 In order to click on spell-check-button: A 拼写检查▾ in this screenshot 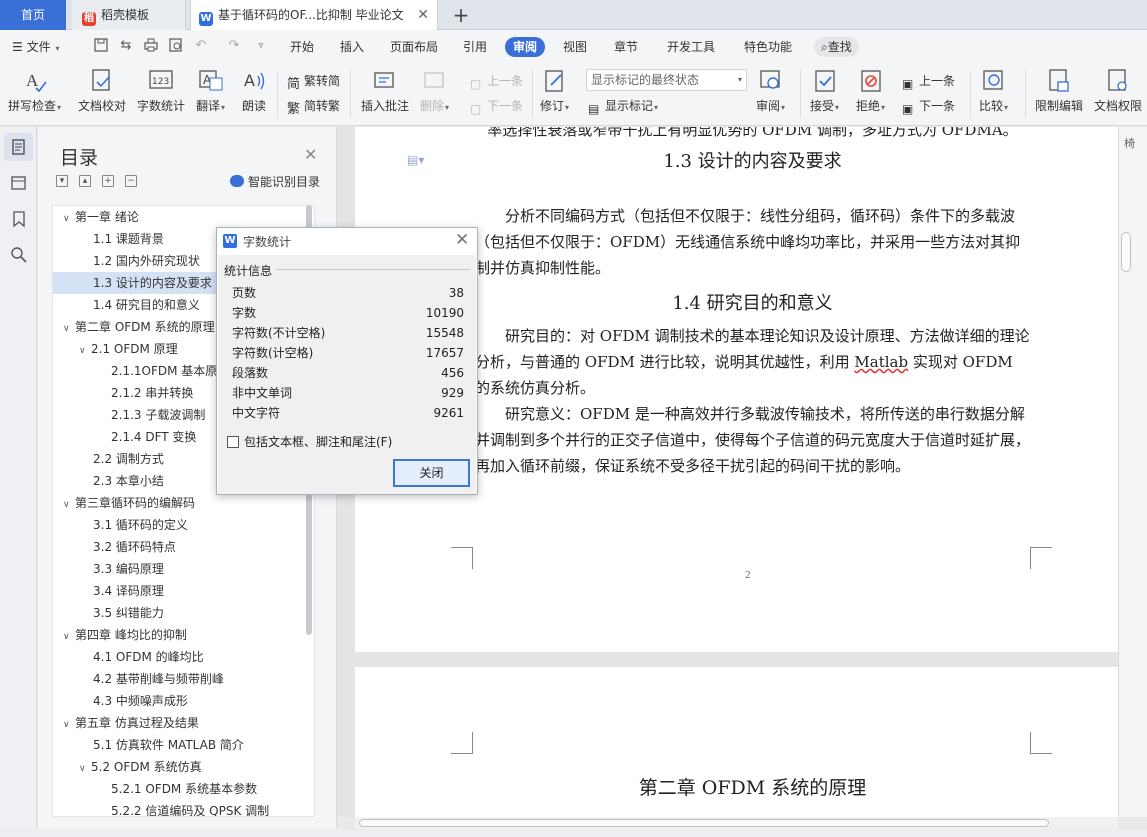, I will do `click(34, 91)`.